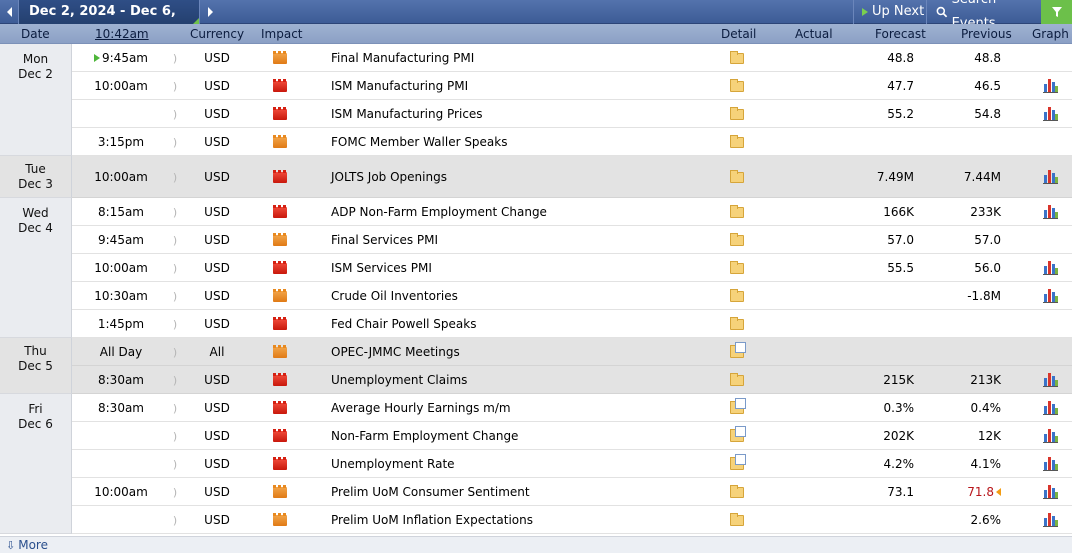 This screenshot has width=1072, height=553. Describe the element at coordinates (516, 464) in the screenshot. I see `event-title-cell: Unemployment Rate` at that location.